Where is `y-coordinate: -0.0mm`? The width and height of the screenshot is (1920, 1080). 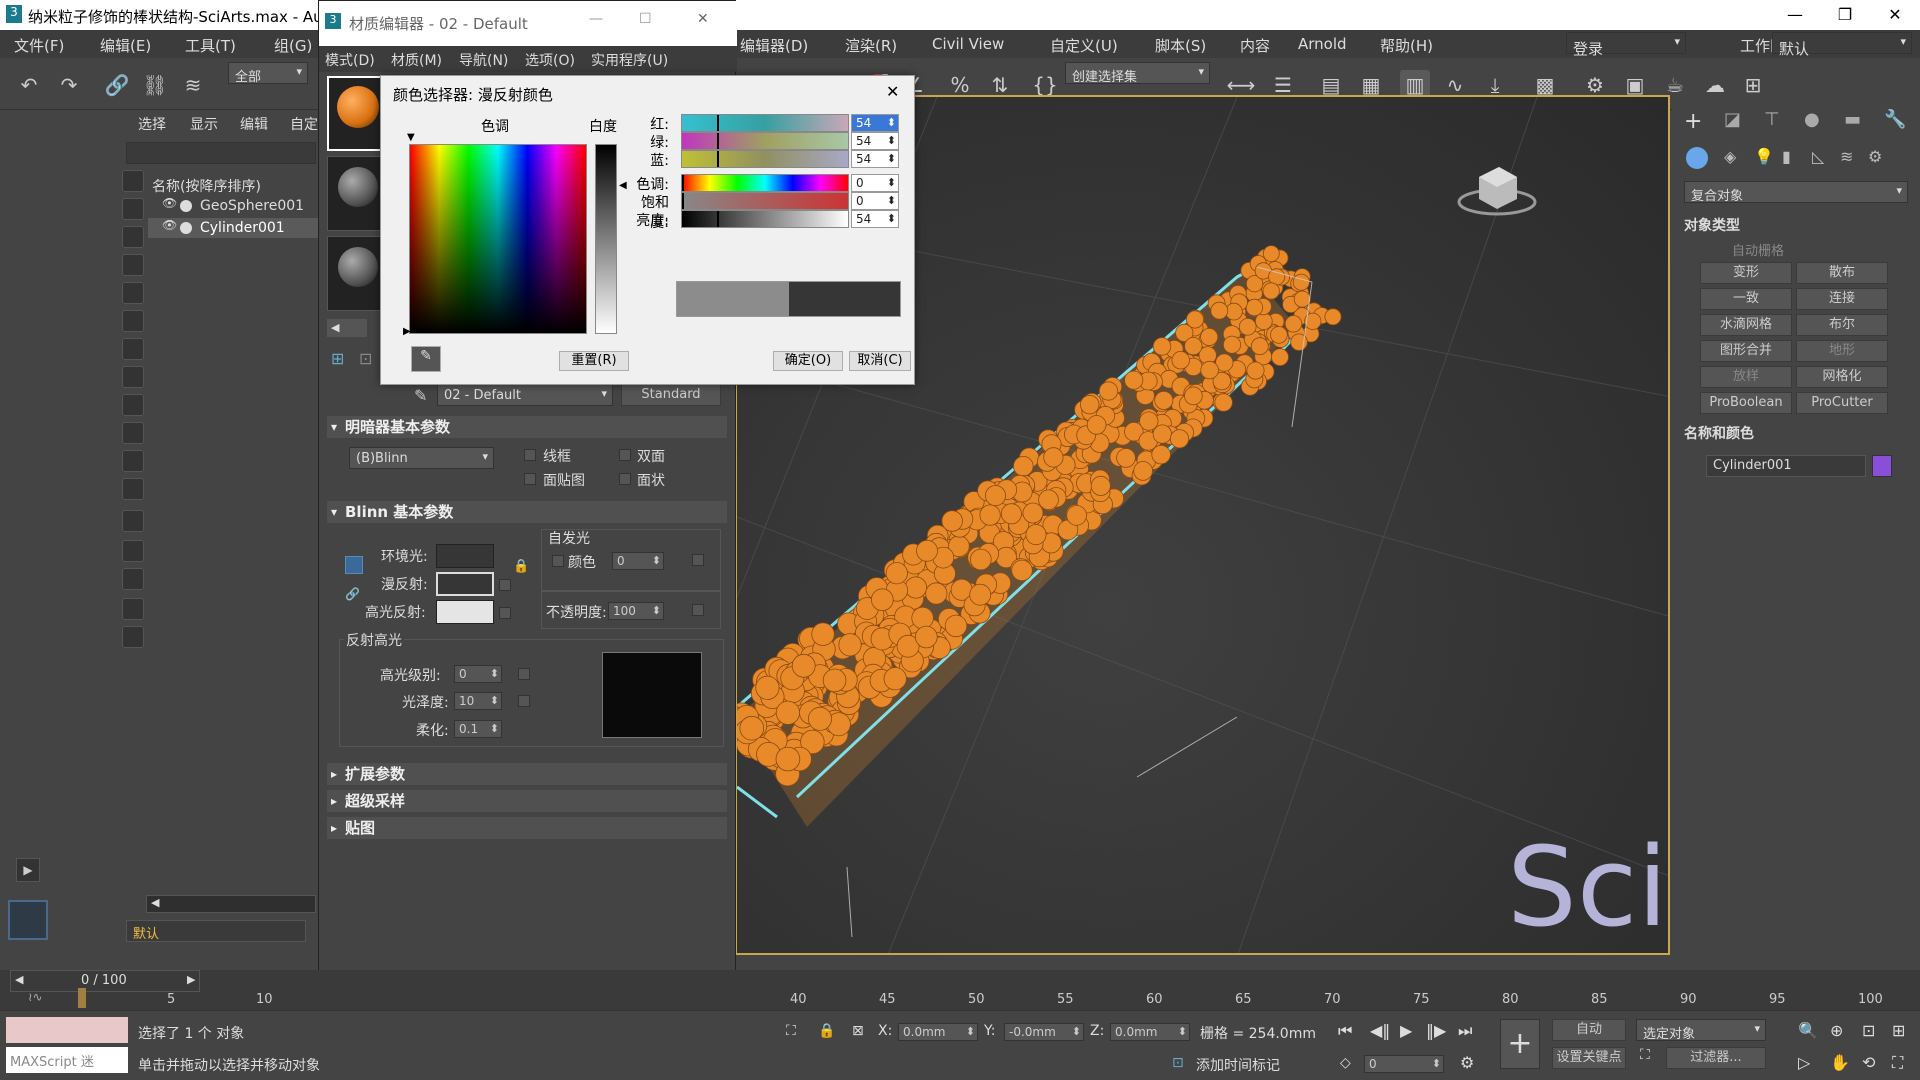
y-coordinate: -0.0mm is located at coordinates (1044, 1032).